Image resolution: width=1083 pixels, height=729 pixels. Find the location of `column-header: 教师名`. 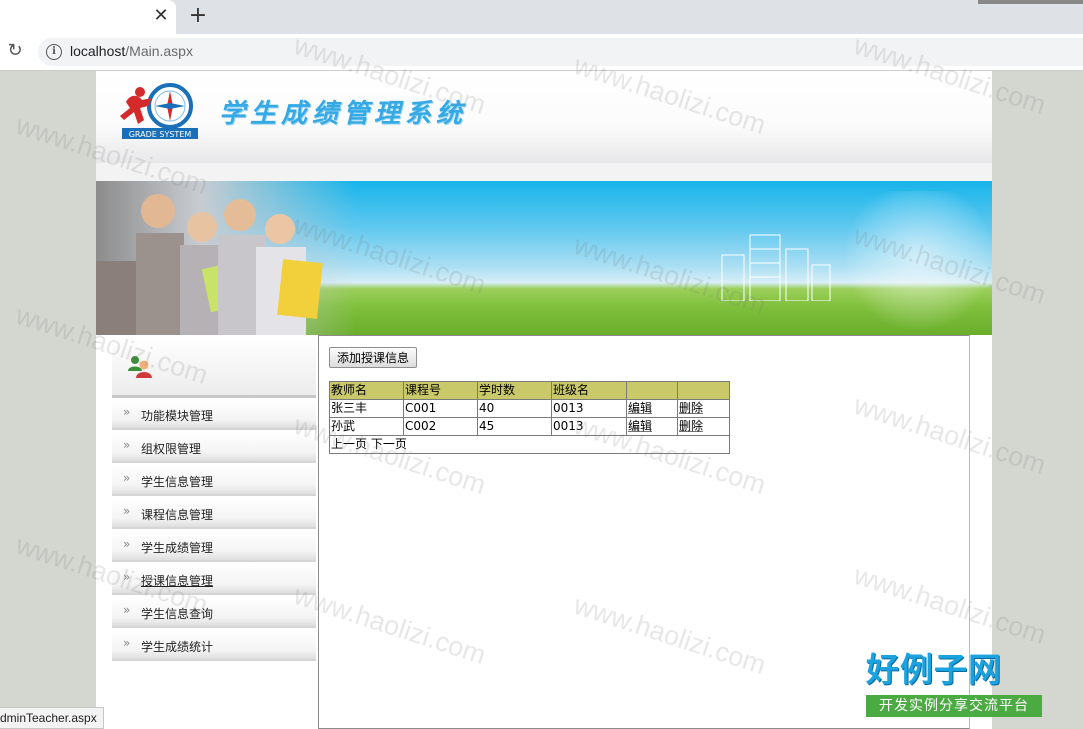

column-header: 教师名 is located at coordinates (366, 390).